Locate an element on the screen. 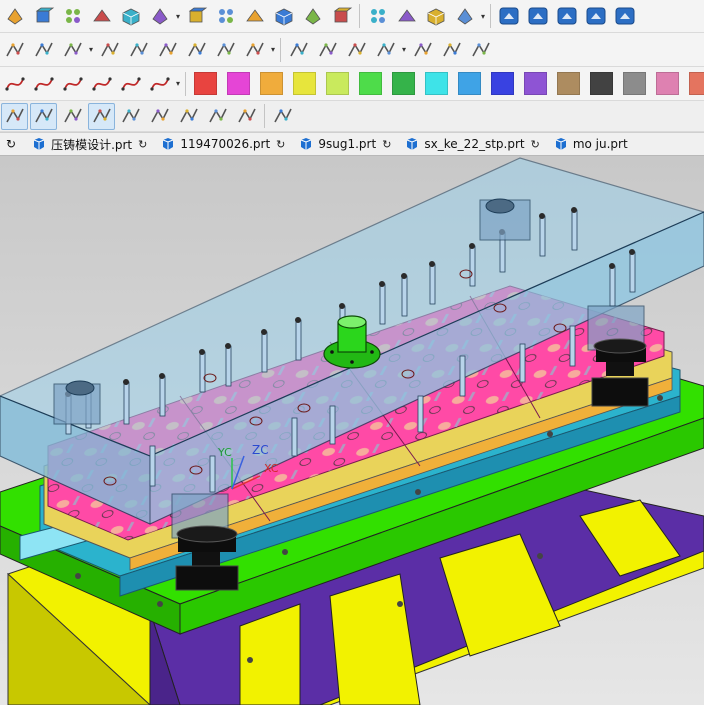 Image resolution: width=704 pixels, height=705 pixels. tab-file-2: 119470026.prt ↻ is located at coordinates (222, 144).